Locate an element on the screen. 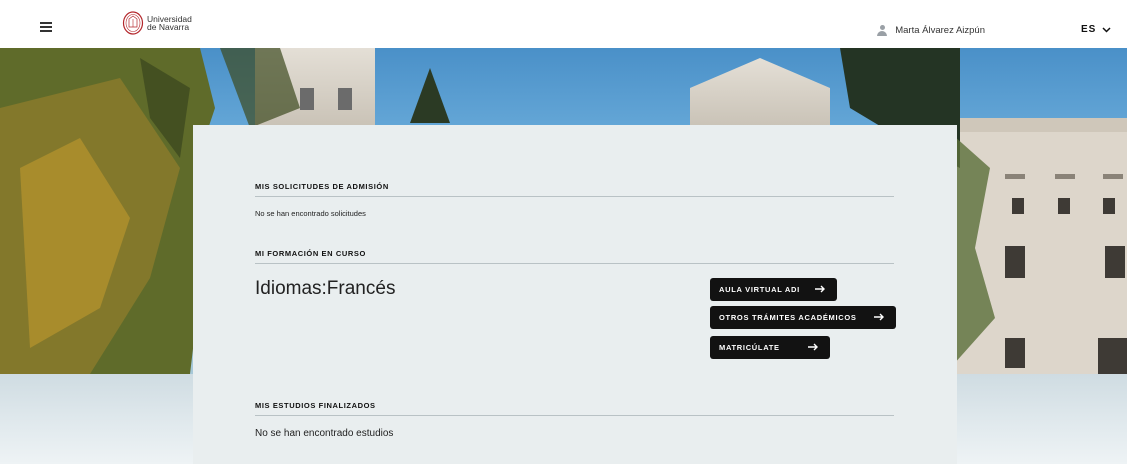 The height and width of the screenshot is (464, 1127). user-menu: Marta Álvarez Aizpún is located at coordinates (931, 30).